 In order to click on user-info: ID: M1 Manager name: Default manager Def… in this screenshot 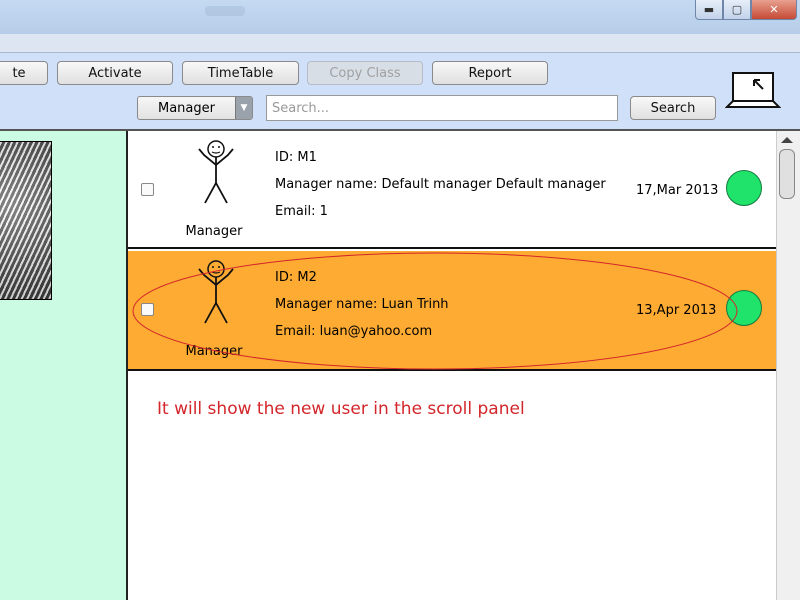, I will do `click(440, 184)`.